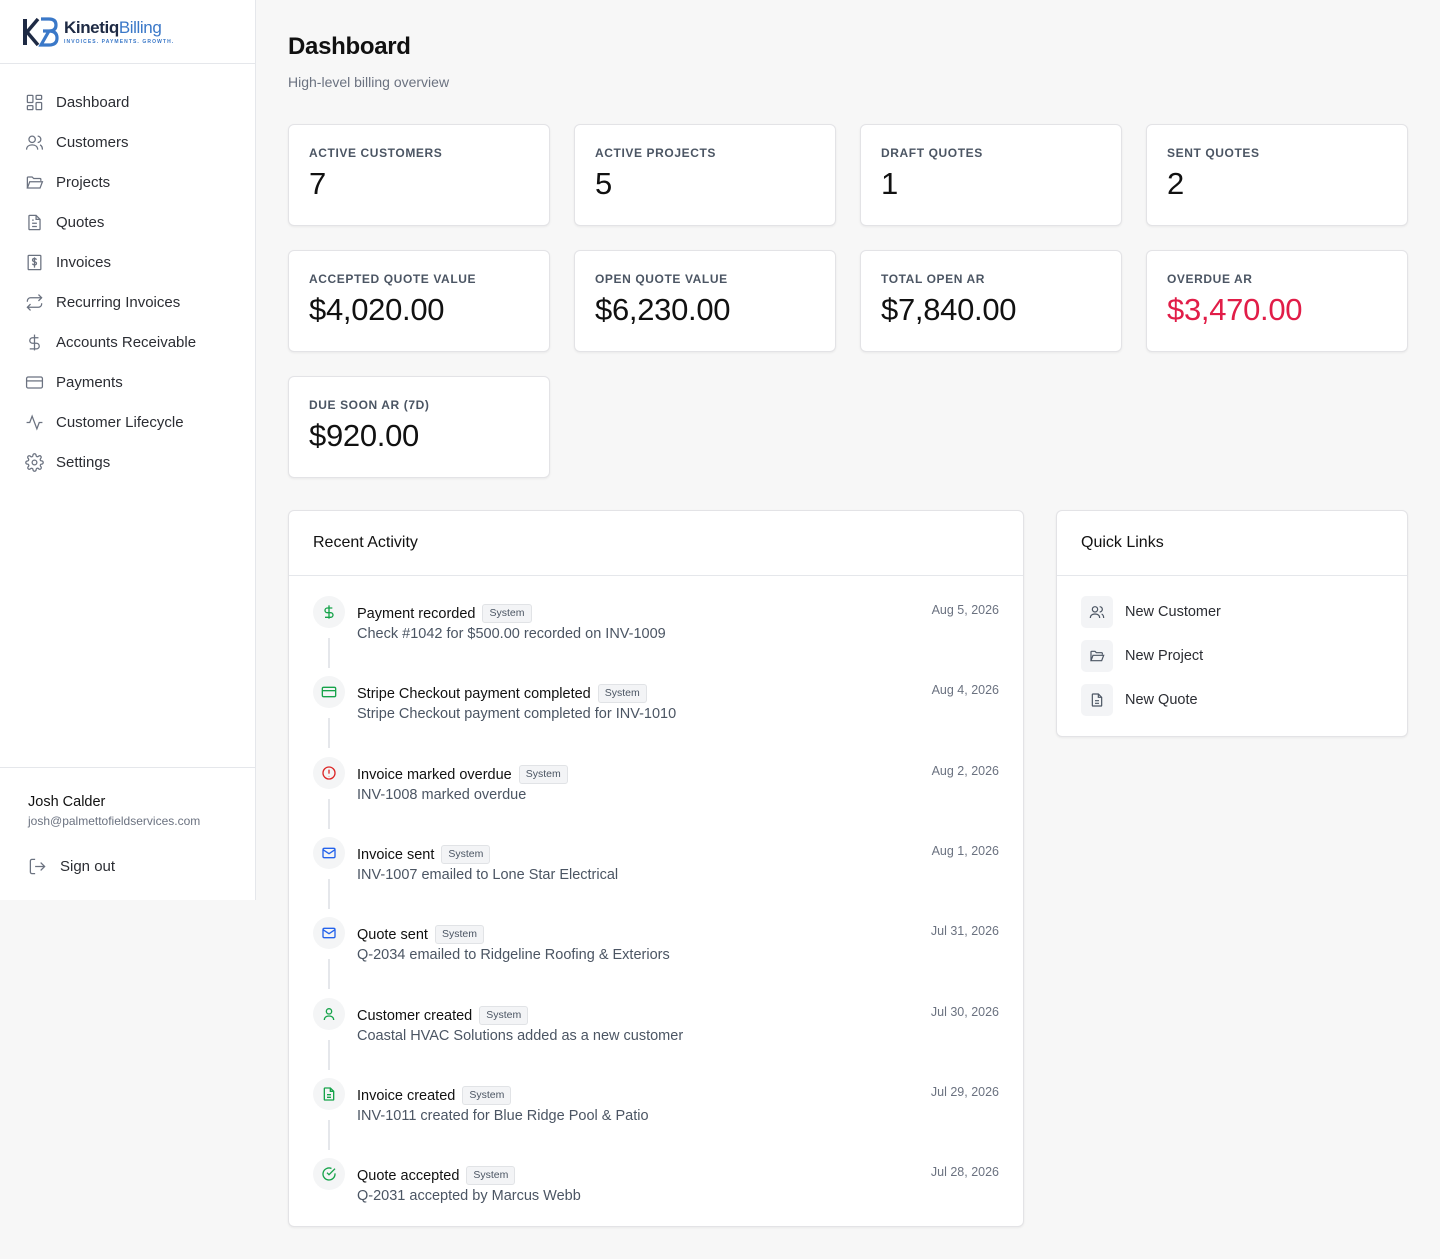 This screenshot has width=1440, height=1259. I want to click on sidebar-item-dashboard: Dashboard, so click(127, 102).